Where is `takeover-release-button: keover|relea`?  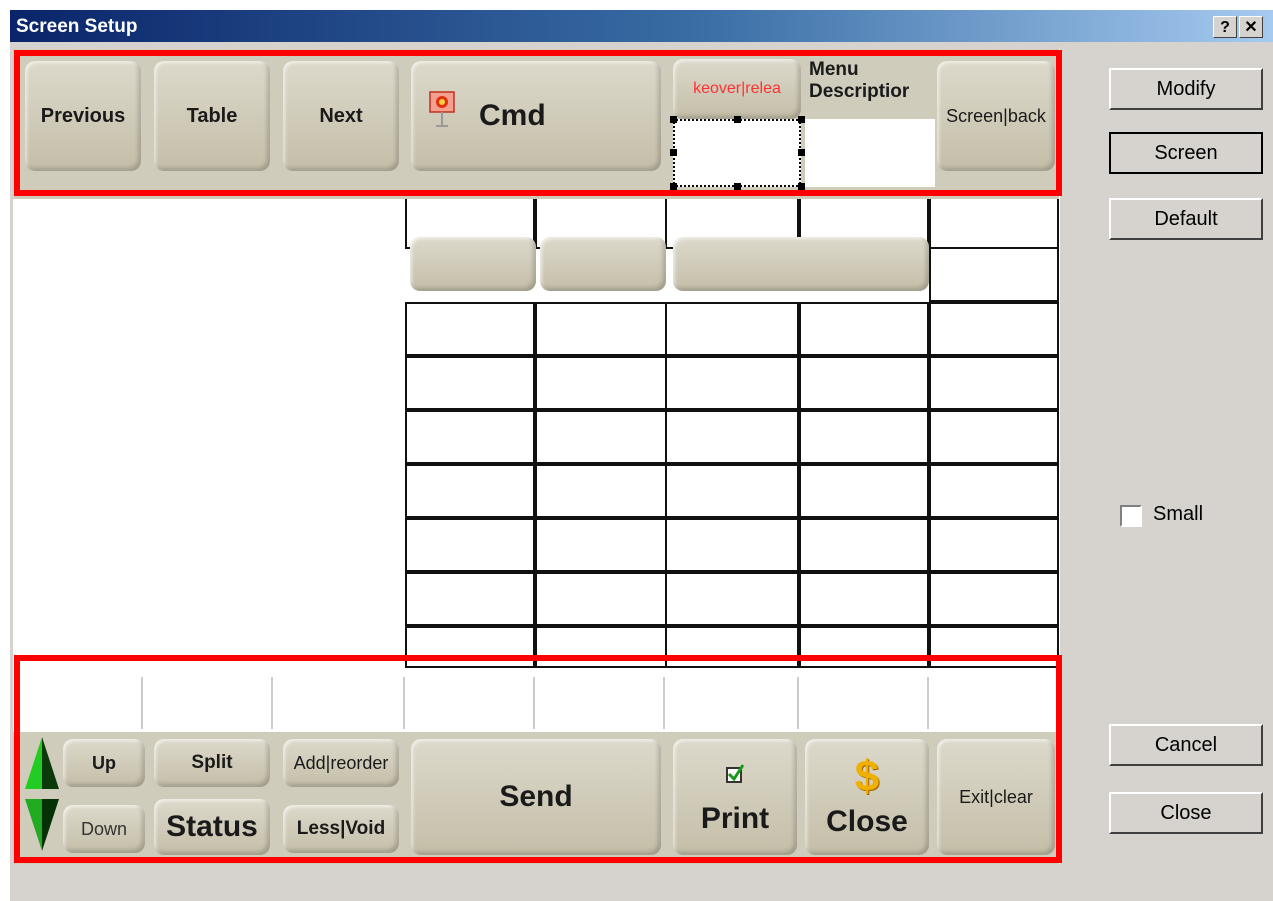 takeover-release-button: keover|relea is located at coordinates (737, 89).